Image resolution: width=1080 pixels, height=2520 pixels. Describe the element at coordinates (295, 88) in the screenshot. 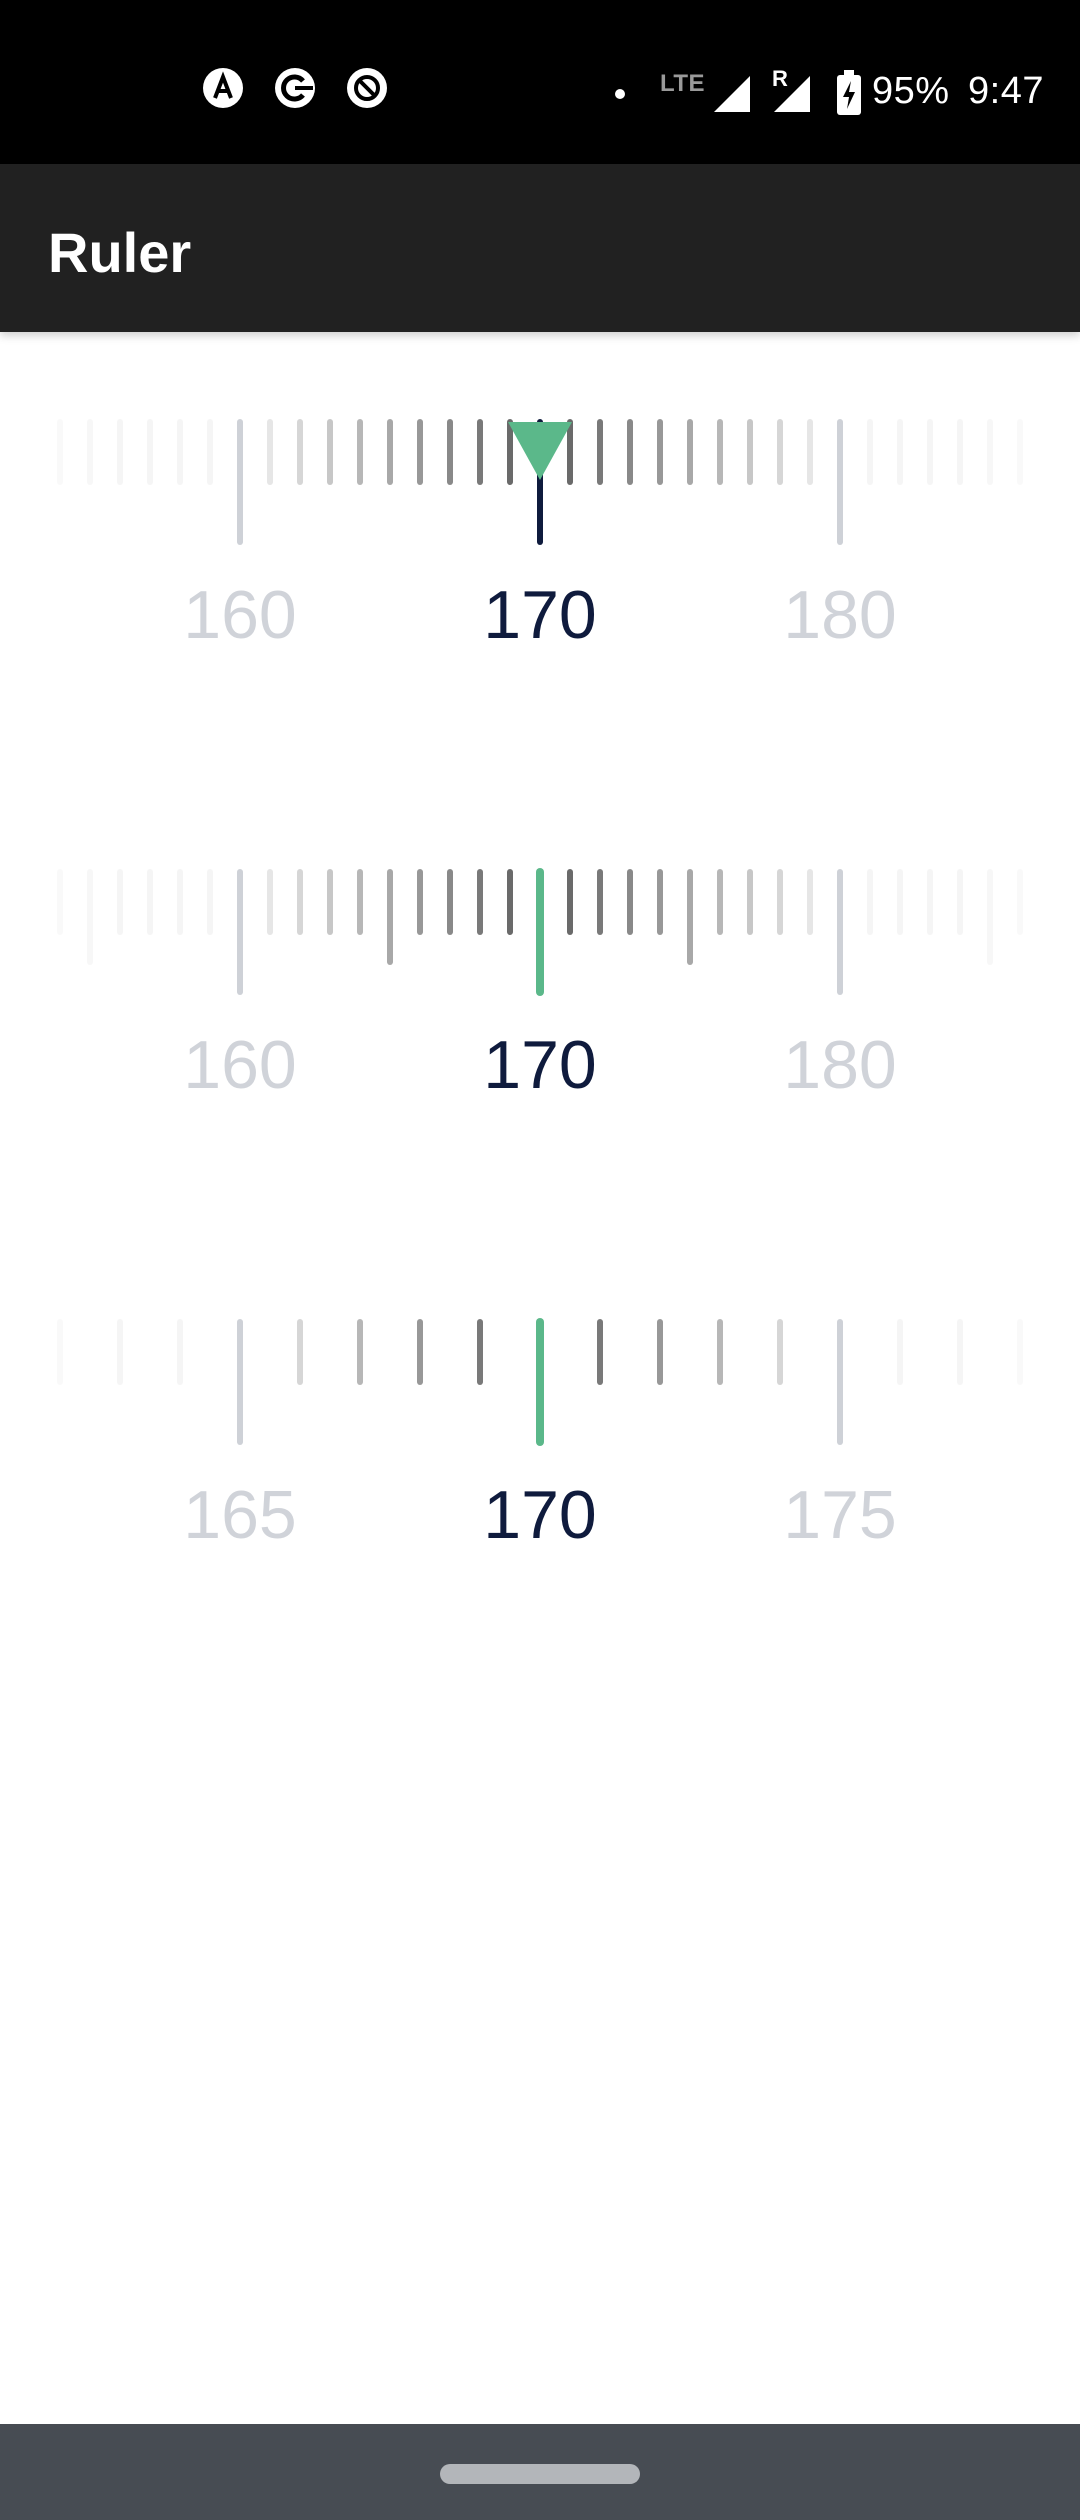

I see `chrome-cast-icon` at that location.